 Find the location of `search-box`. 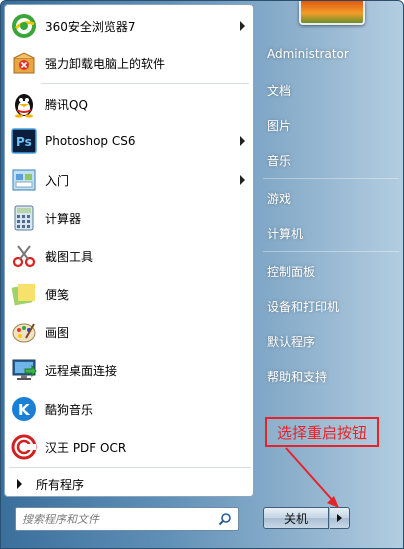

search-box is located at coordinates (127, 519).